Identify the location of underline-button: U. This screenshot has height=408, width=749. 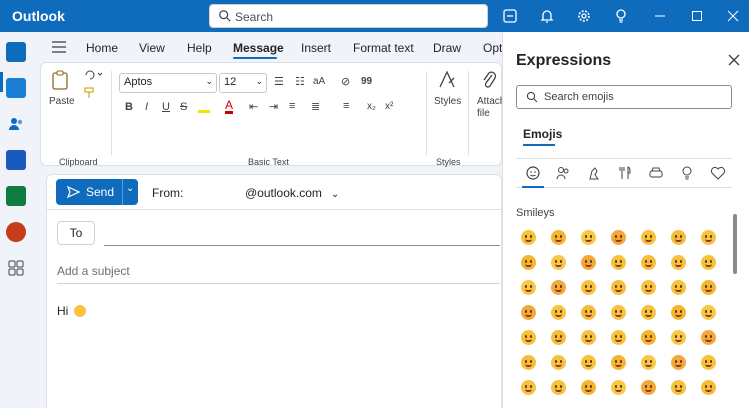
(166, 107).